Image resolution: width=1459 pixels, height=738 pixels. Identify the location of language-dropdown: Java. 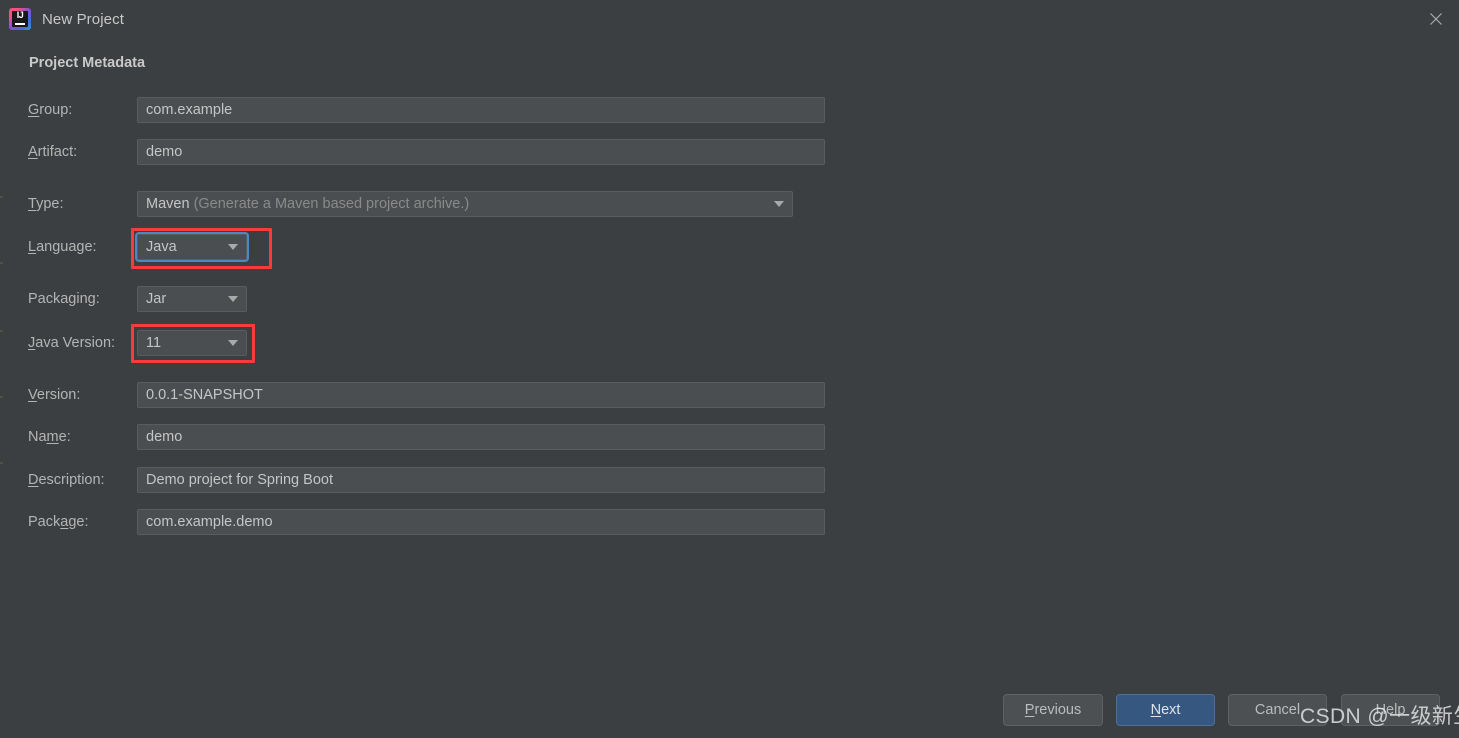
(192, 247).